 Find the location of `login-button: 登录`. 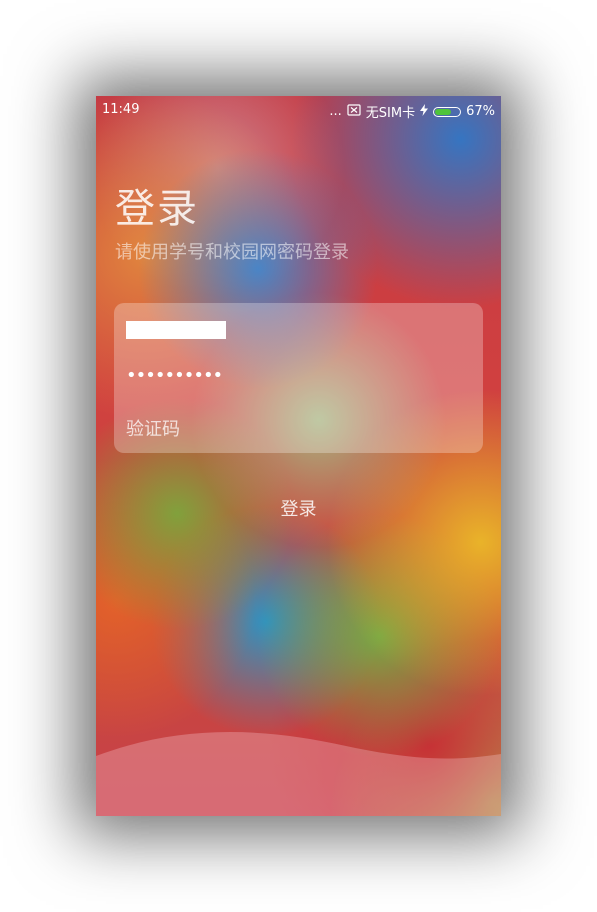

login-button: 登录 is located at coordinates (298, 508).